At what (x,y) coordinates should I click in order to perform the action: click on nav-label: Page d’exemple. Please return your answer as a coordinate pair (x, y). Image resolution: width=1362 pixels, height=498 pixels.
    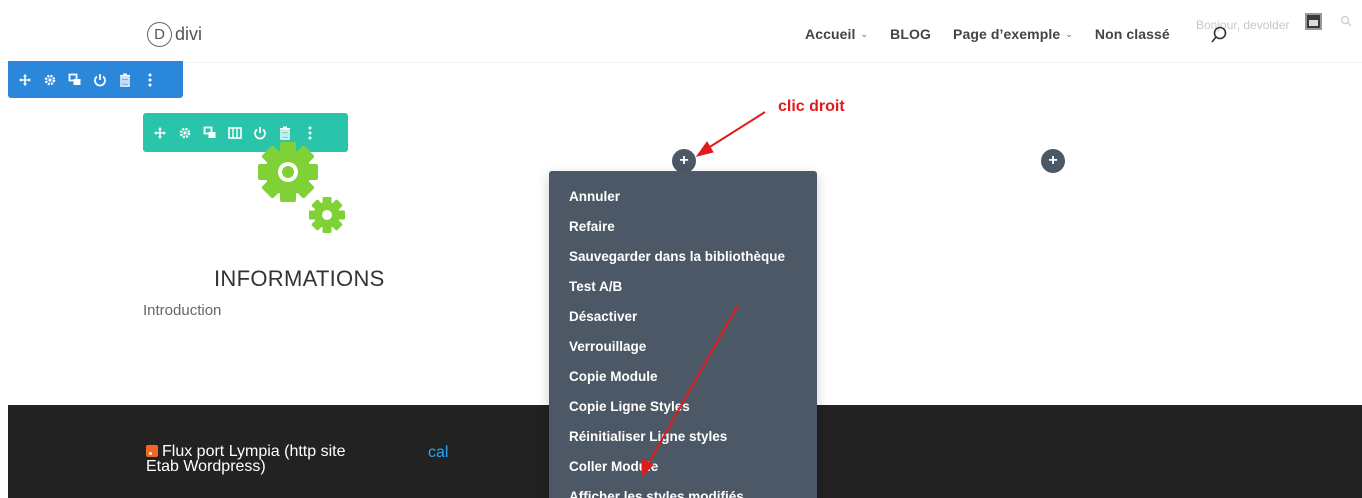
    Looking at the image, I should click on (1007, 34).